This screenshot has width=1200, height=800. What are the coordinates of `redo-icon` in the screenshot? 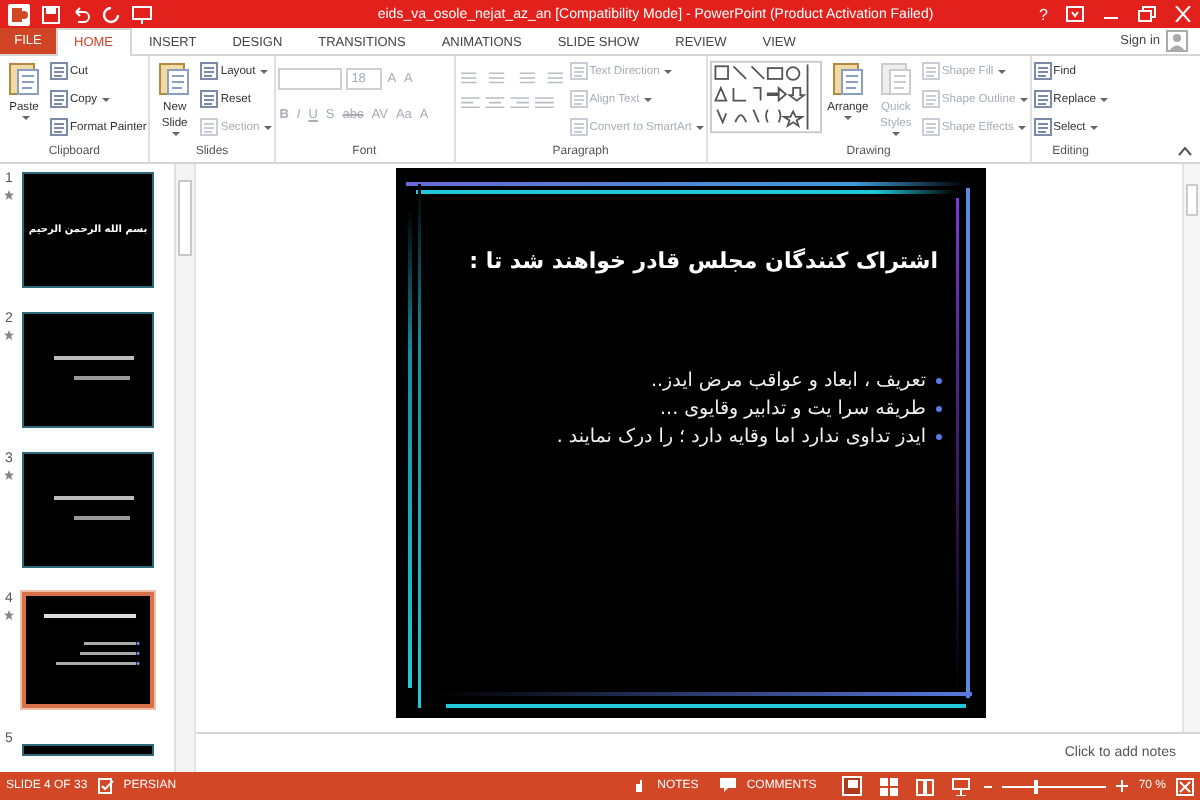 It's located at (111, 14).